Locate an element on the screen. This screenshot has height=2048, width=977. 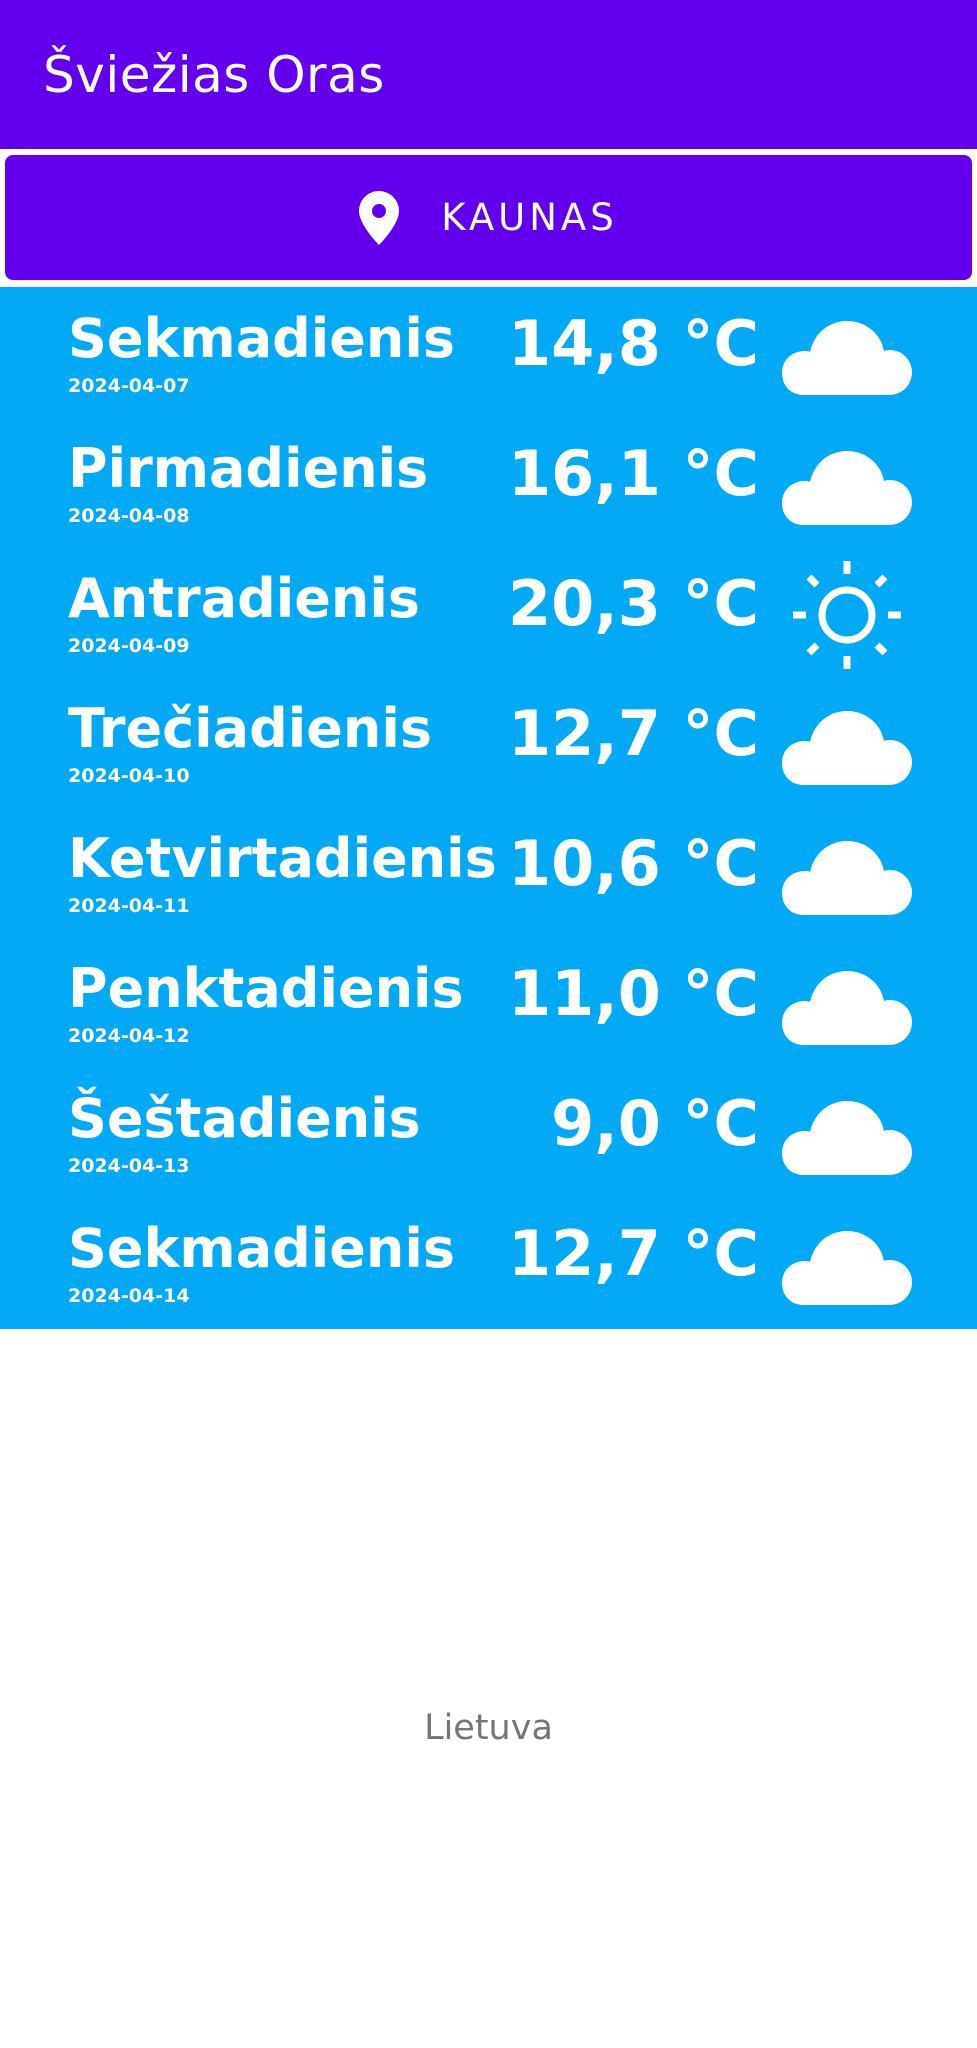
forecast-row: Penktadienis 2024-04-12 11,0 °C is located at coordinates (488, 1002).